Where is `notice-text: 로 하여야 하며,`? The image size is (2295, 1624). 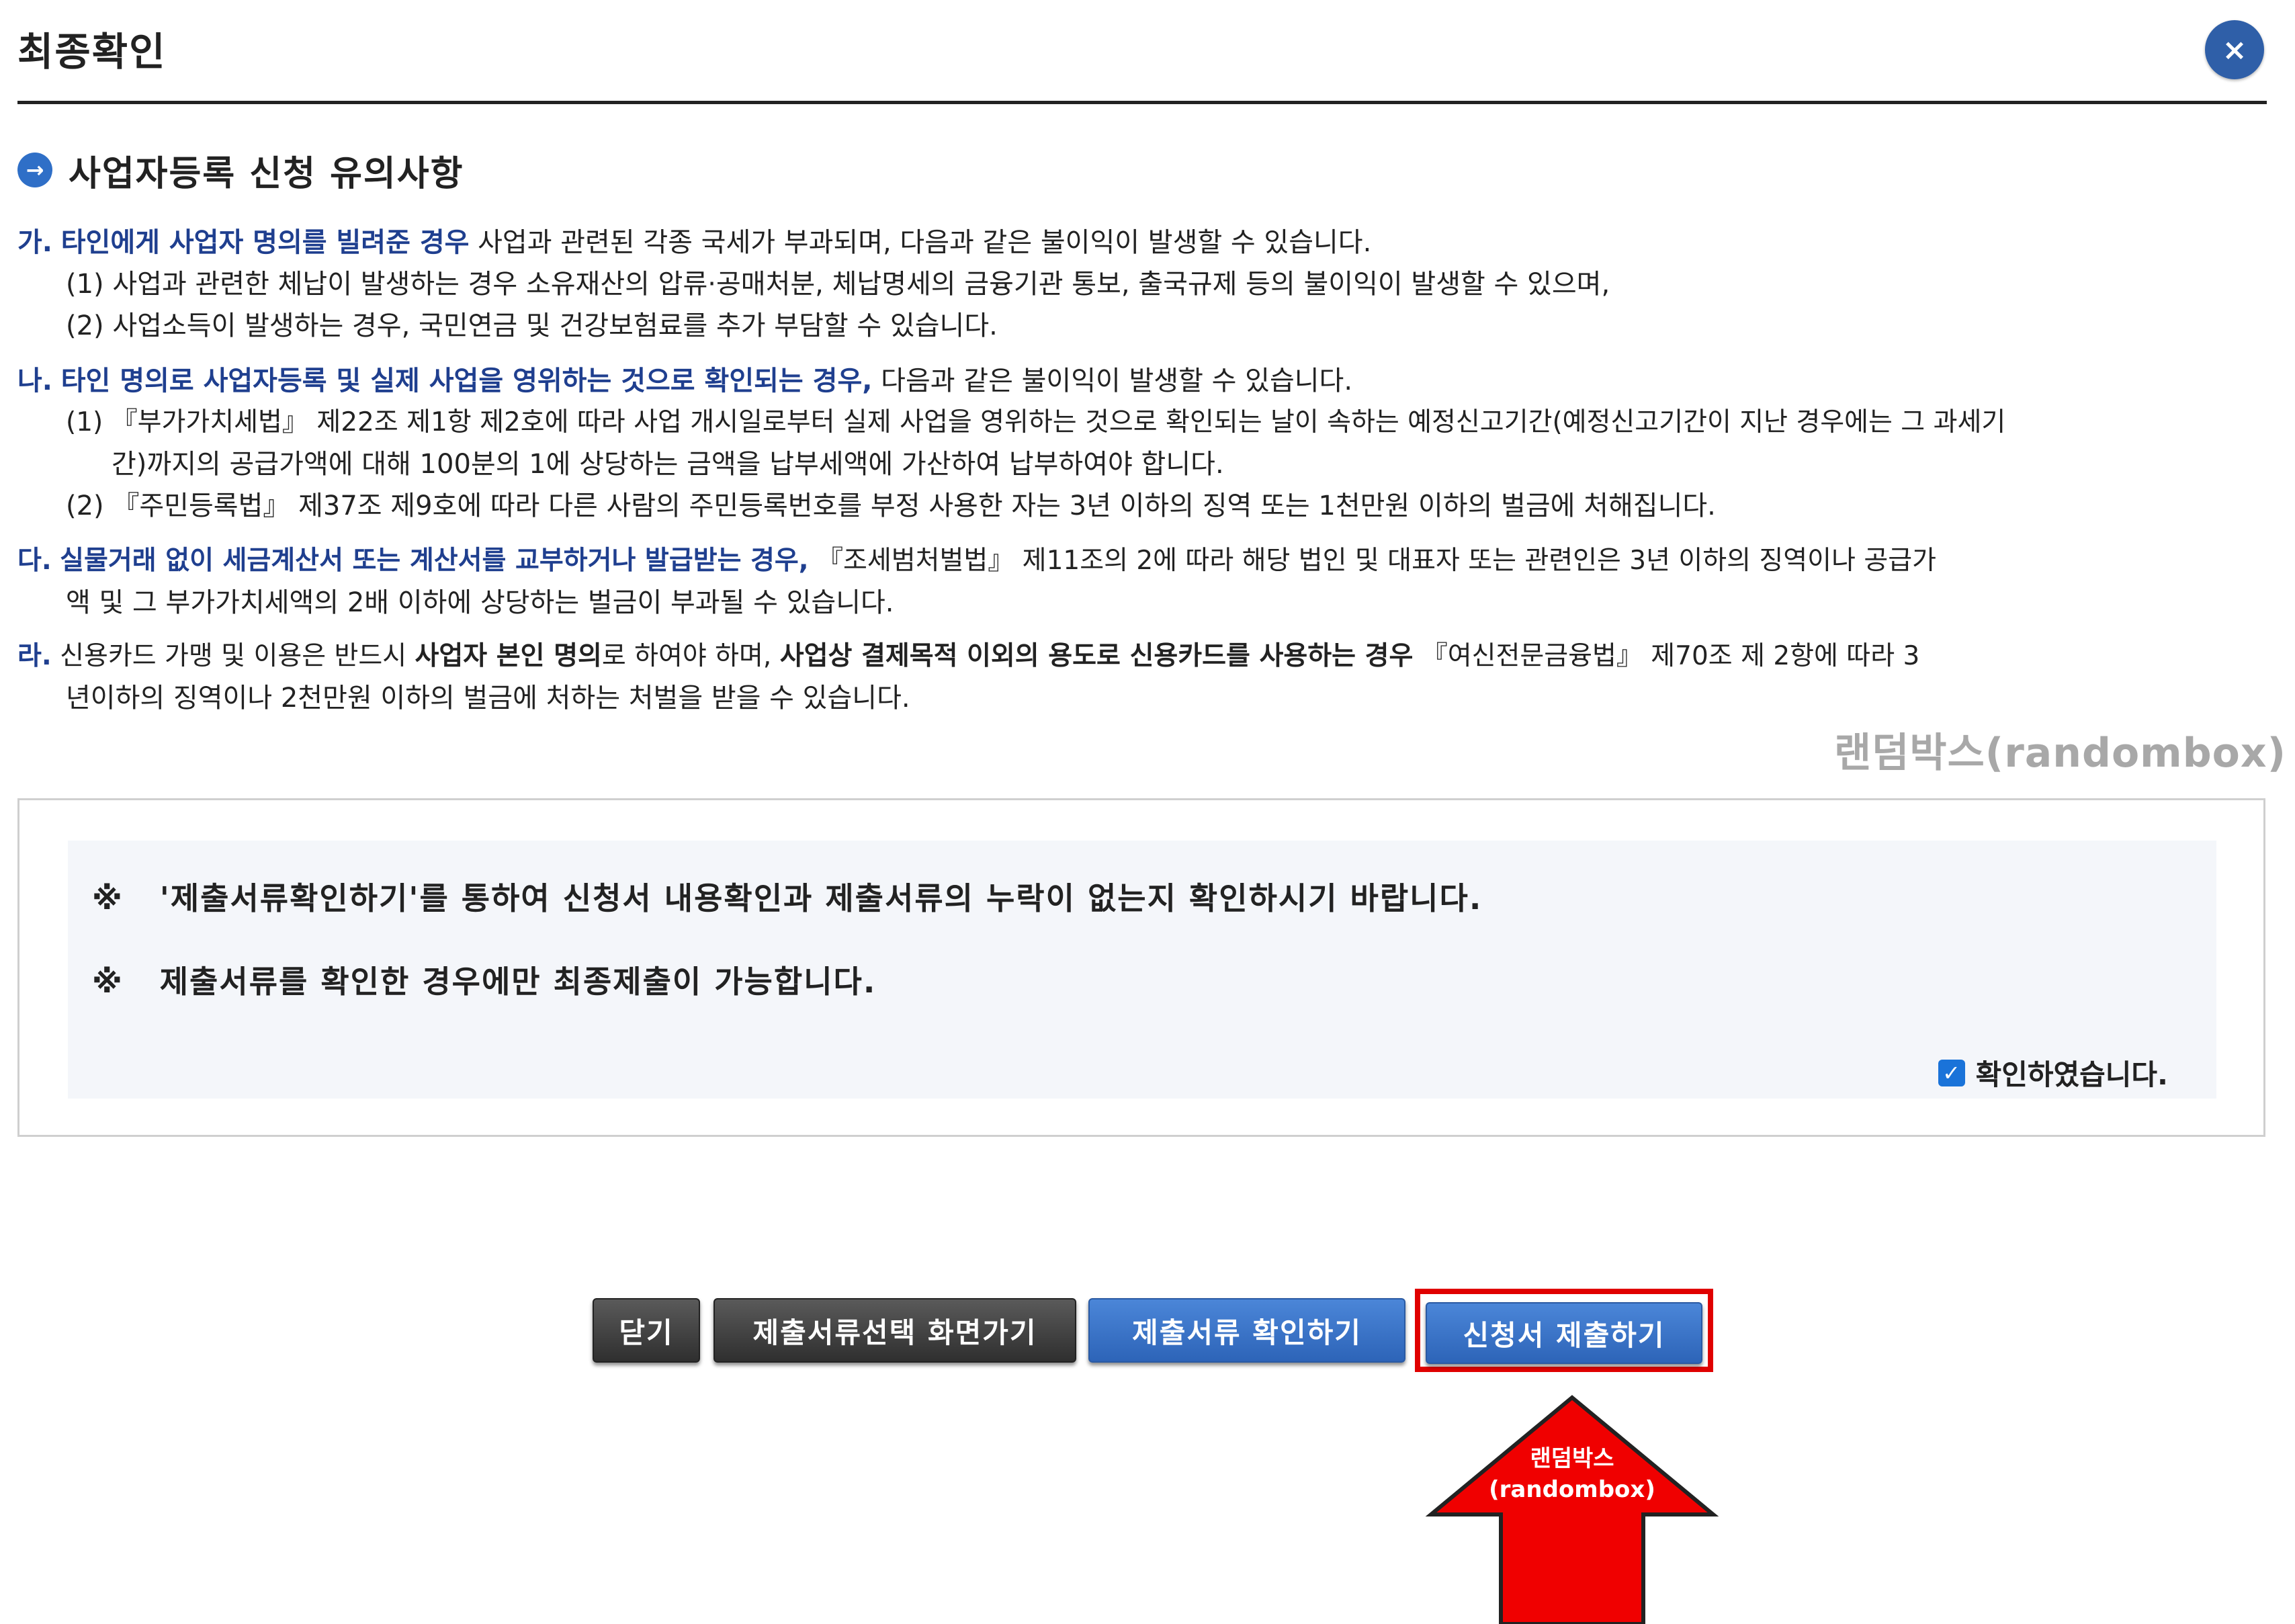 notice-text: 로 하여야 하며, is located at coordinates (691, 656).